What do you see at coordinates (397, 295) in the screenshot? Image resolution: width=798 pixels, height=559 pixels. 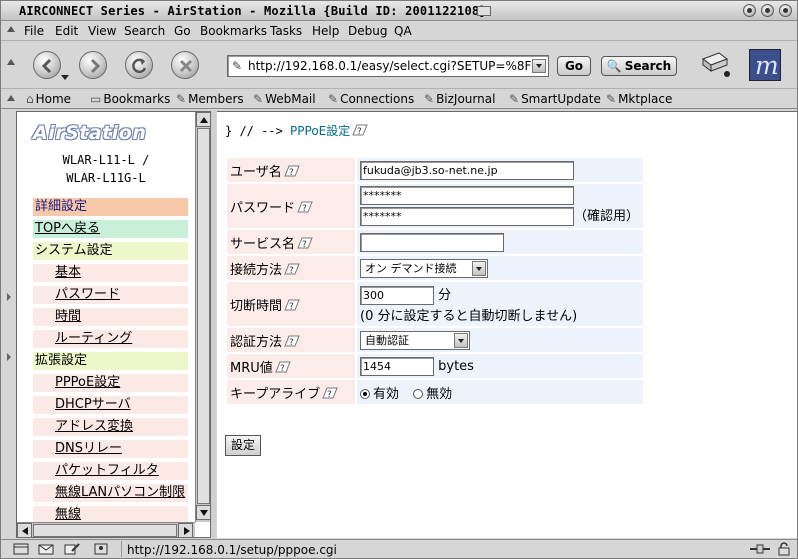 I see `timeout-input` at bounding box center [397, 295].